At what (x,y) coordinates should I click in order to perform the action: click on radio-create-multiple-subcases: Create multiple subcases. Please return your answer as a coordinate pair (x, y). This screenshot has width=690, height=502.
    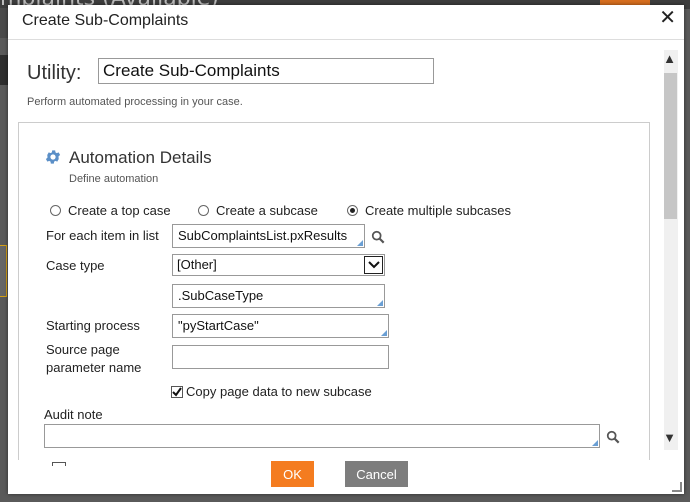
    Looking at the image, I should click on (429, 210).